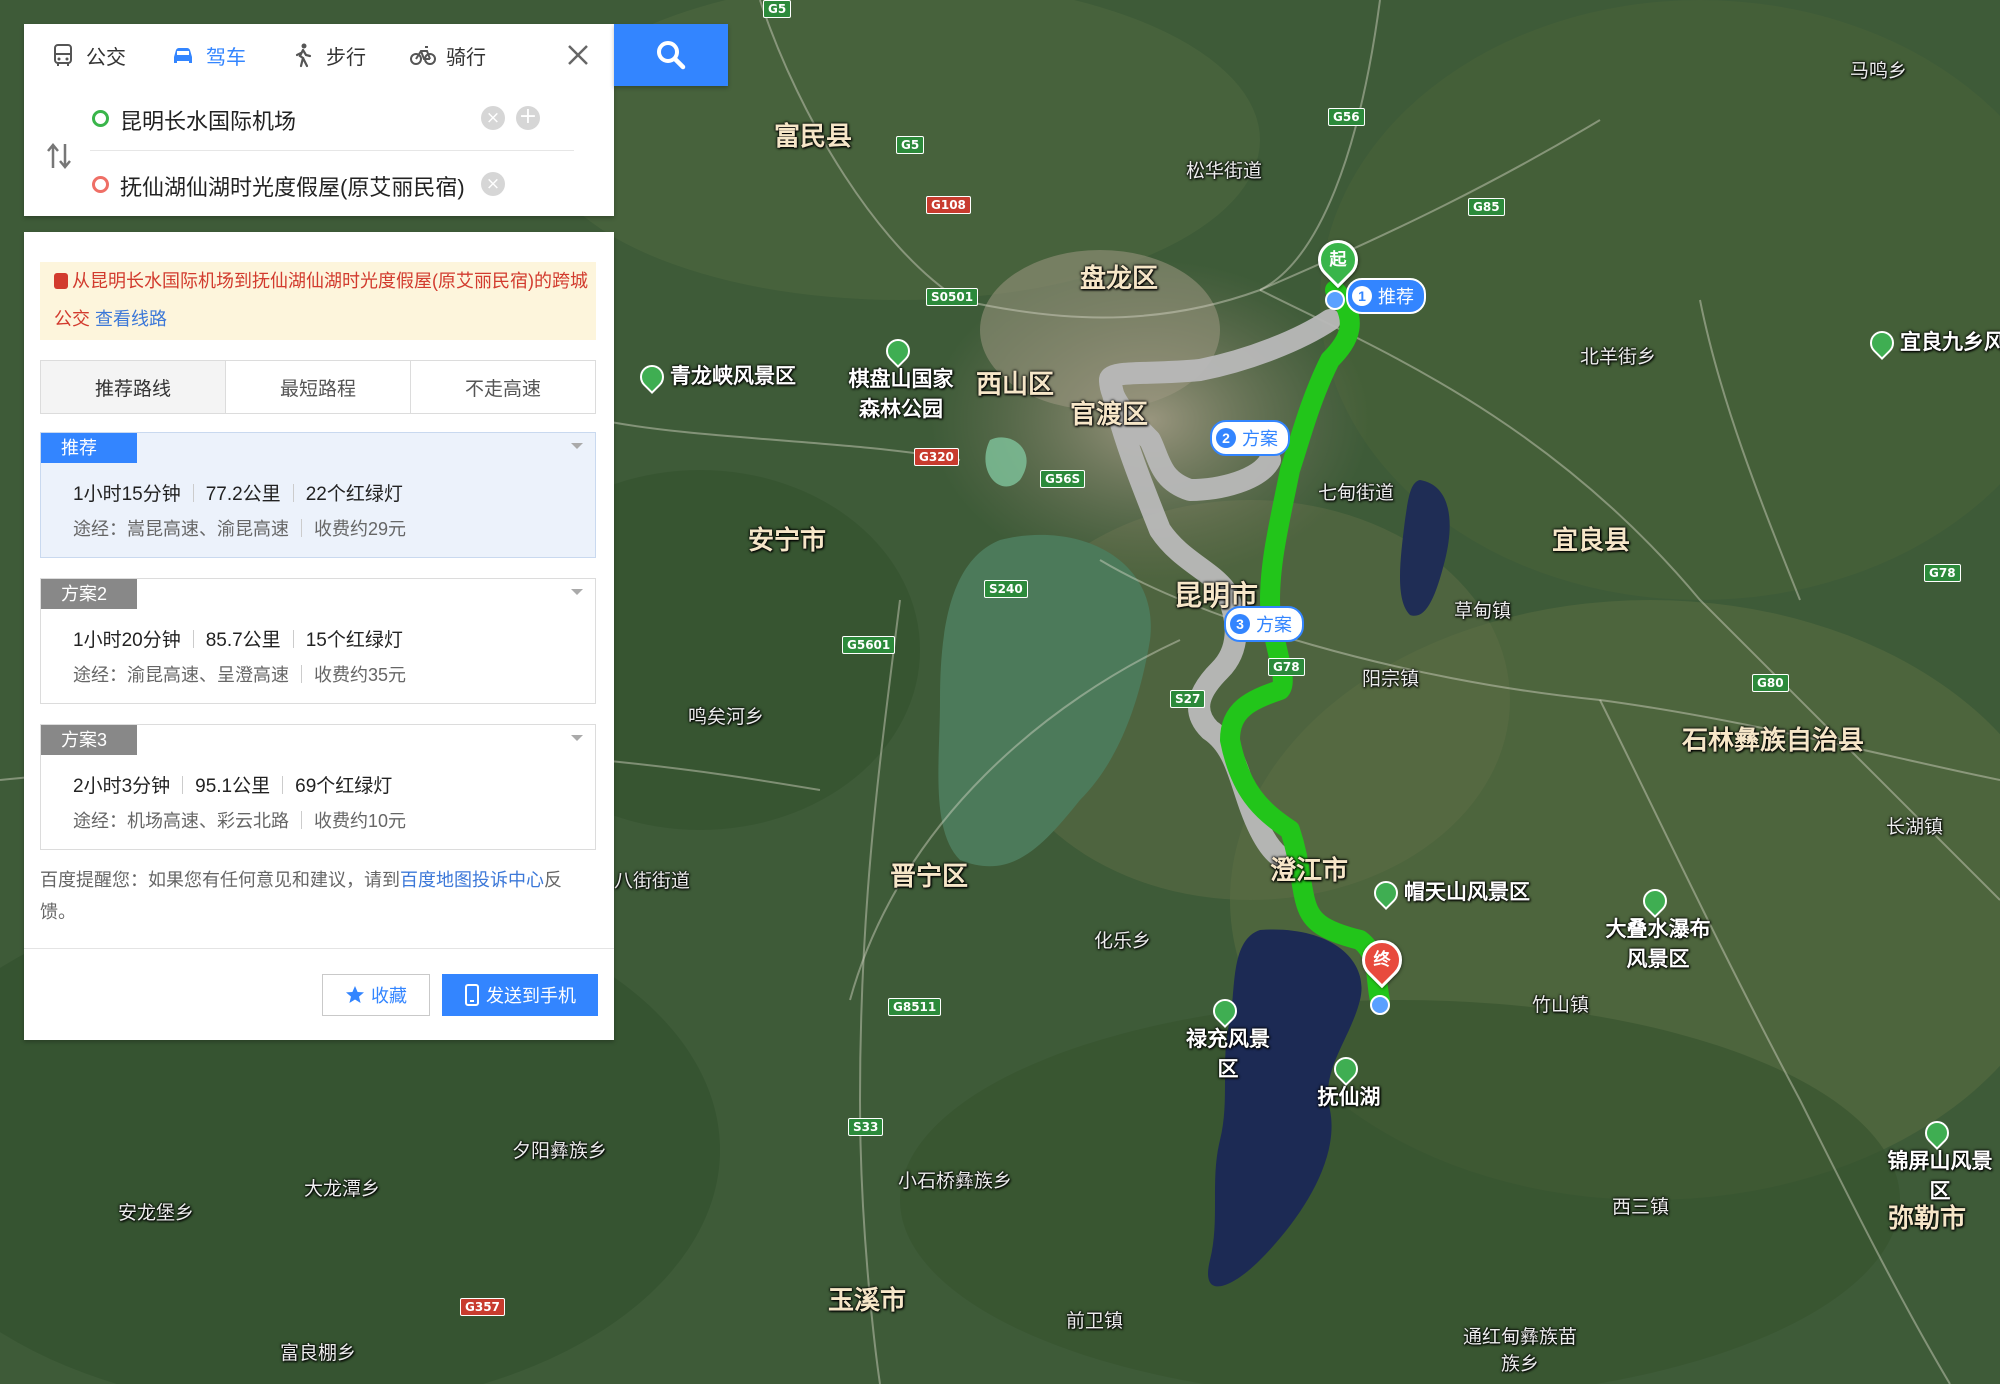 This screenshot has width=2000, height=1384. I want to click on clear-start-button: ×, so click(493, 118).